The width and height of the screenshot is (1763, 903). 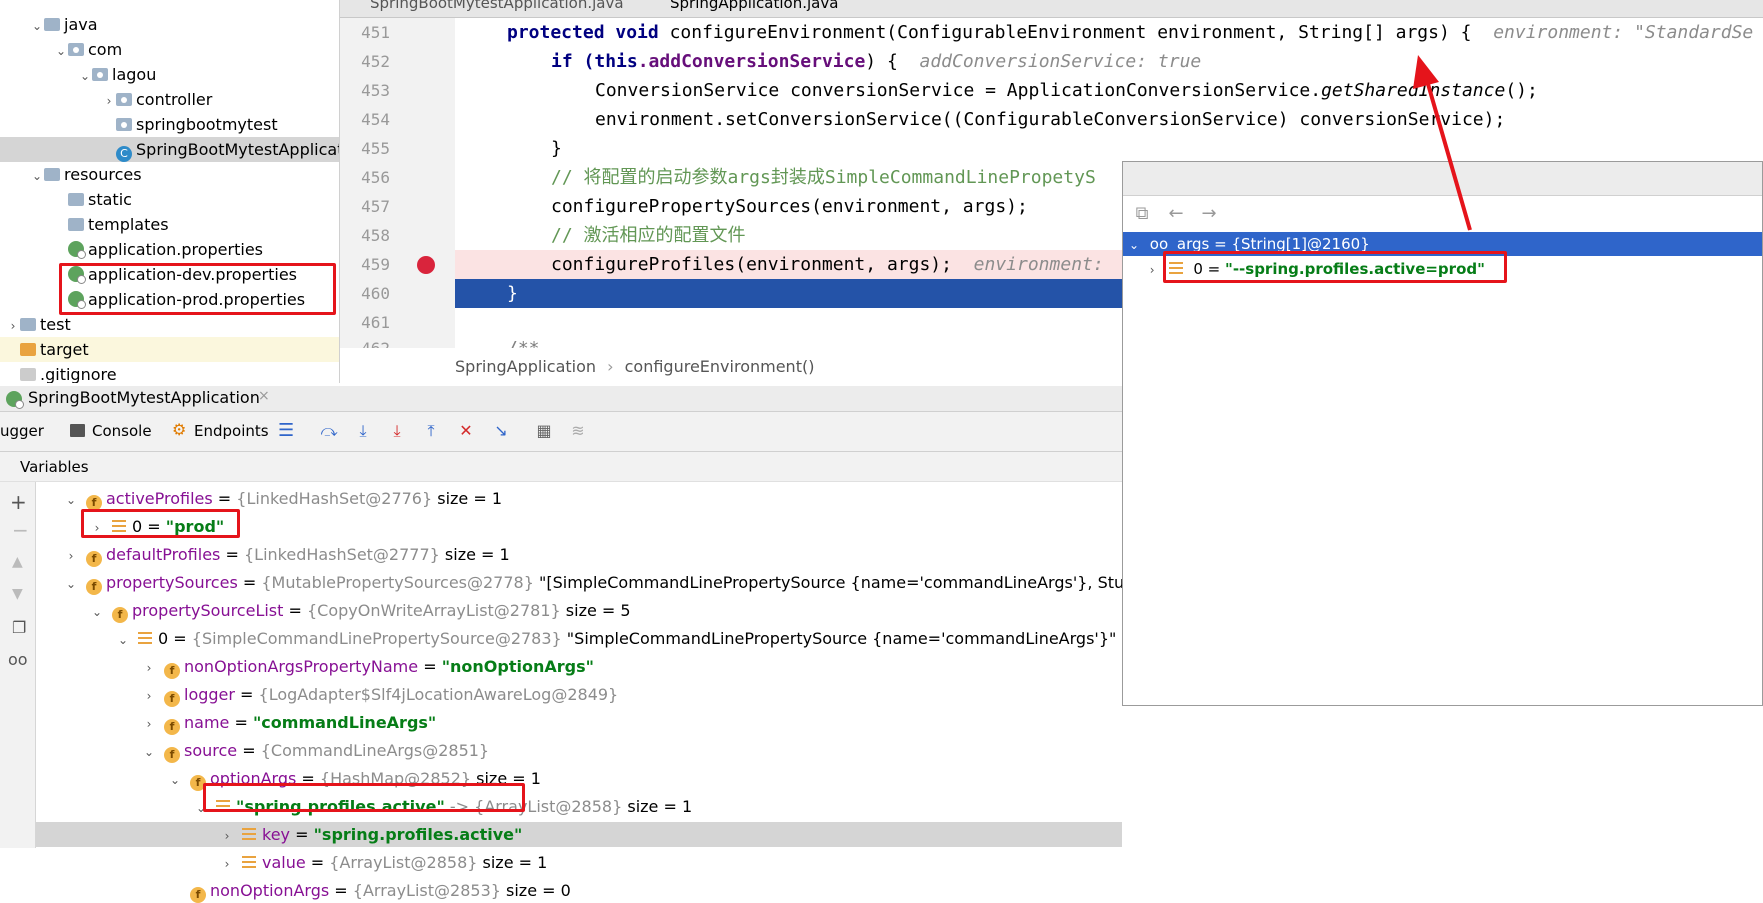 What do you see at coordinates (544, 431) in the screenshot?
I see `evaluate-expression-icon: ▦` at bounding box center [544, 431].